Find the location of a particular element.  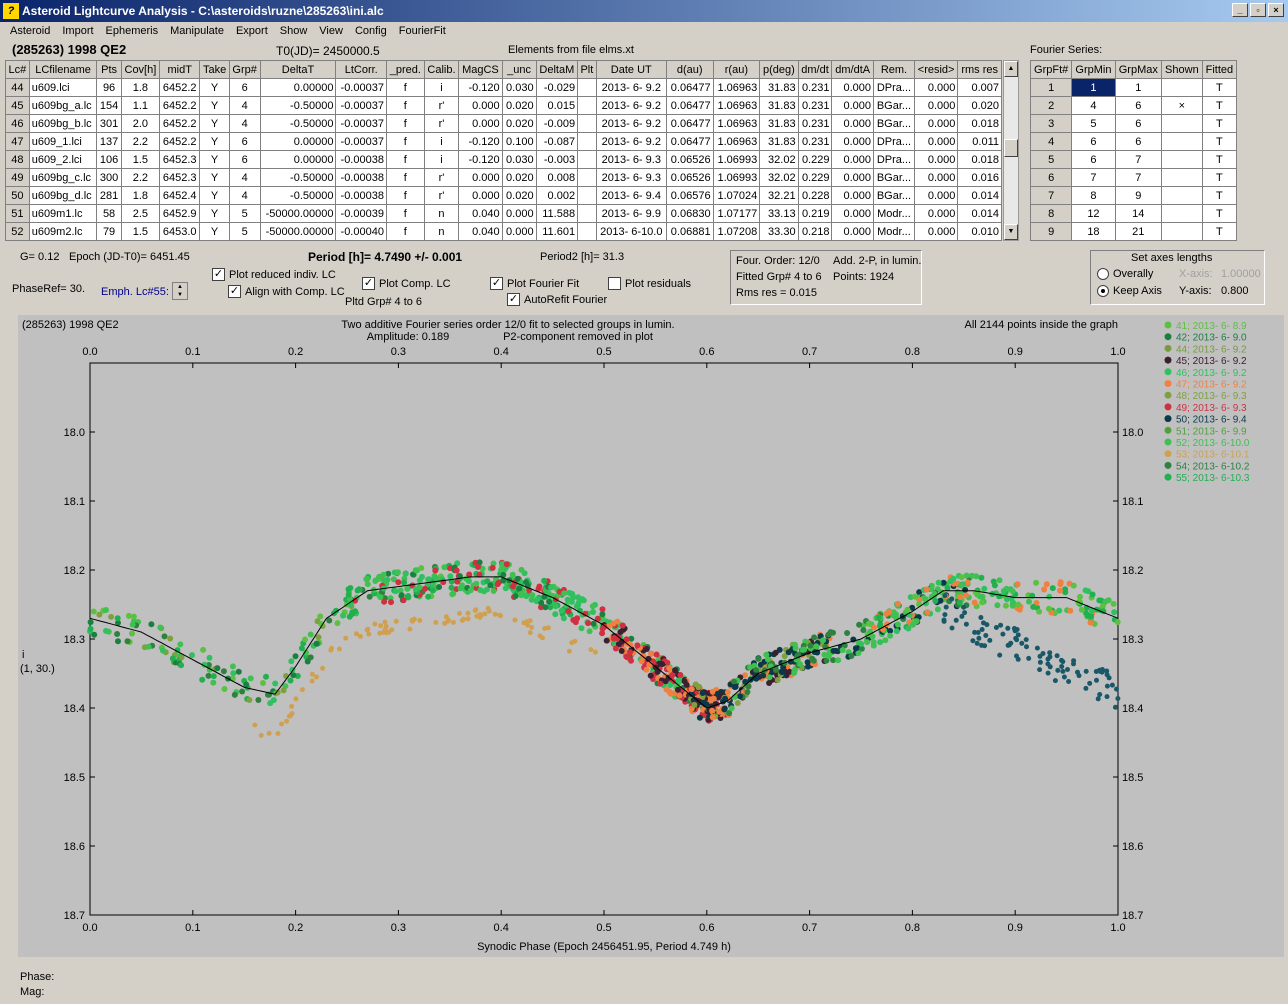

menu-import: Import is located at coordinates (77, 32).